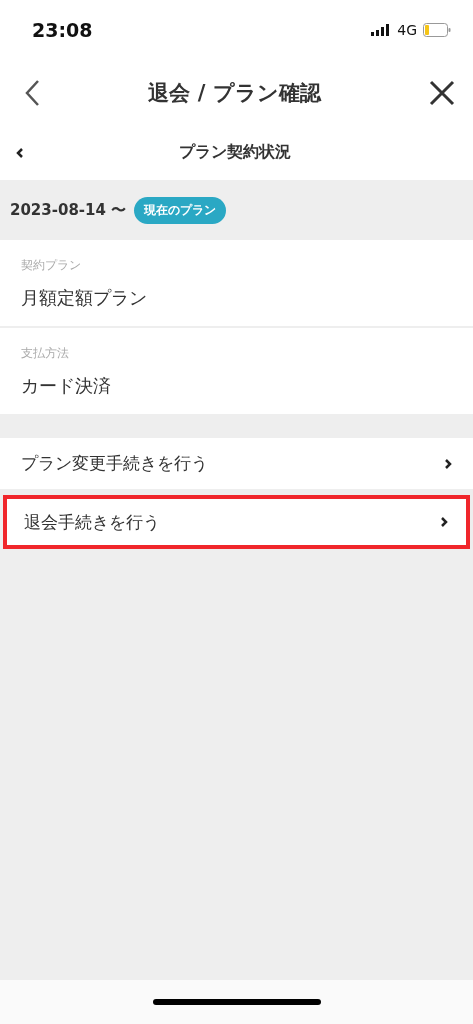 The height and width of the screenshot is (1024, 473). Describe the element at coordinates (442, 92) in the screenshot. I see `close-icon` at that location.